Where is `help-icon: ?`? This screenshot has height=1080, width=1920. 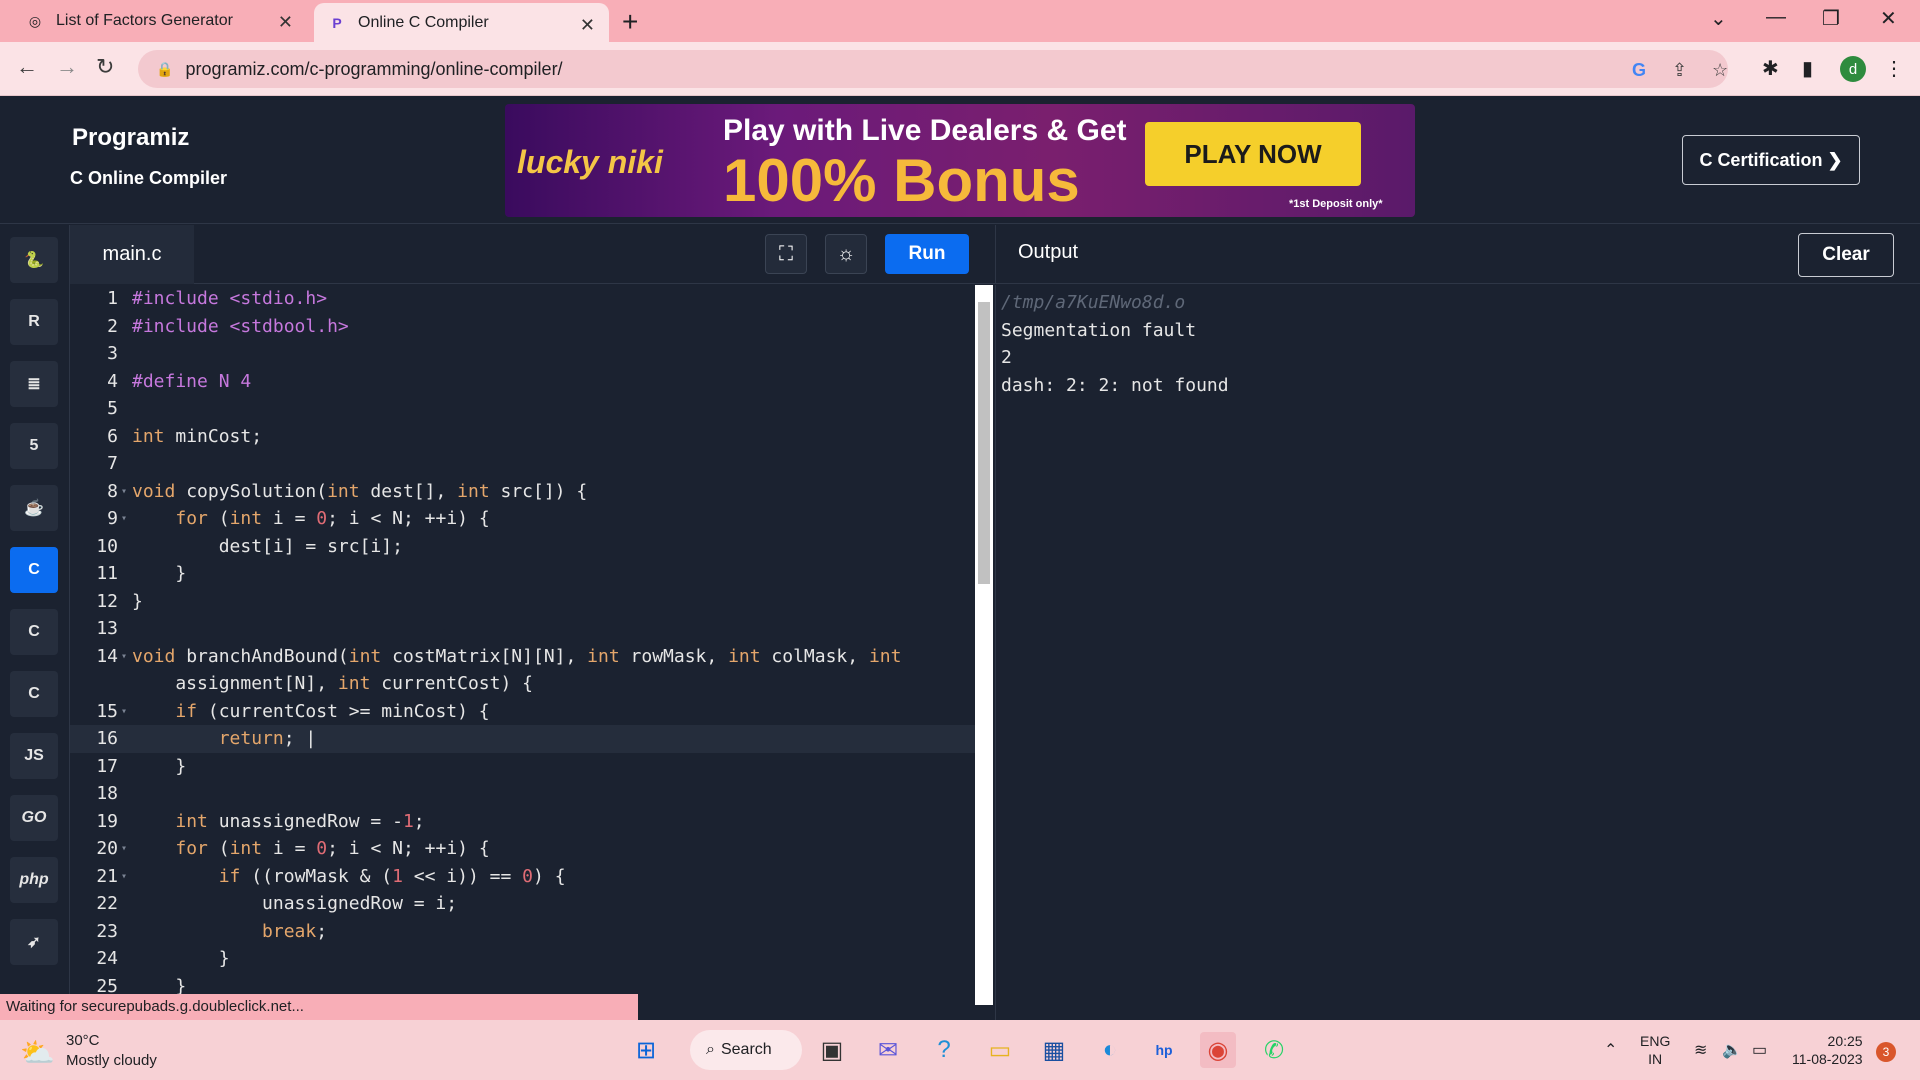
help-icon: ? is located at coordinates (944, 1050).